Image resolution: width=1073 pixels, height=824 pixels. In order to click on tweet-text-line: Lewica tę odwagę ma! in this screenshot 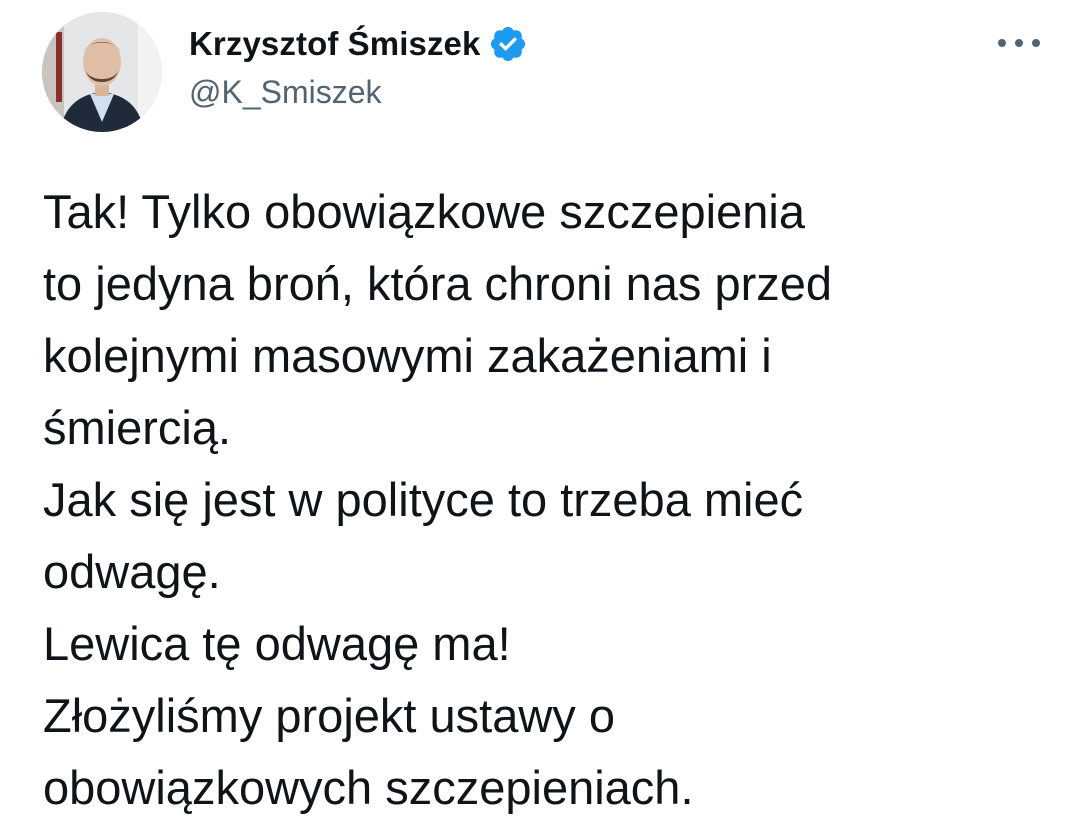, I will do `click(277, 643)`.